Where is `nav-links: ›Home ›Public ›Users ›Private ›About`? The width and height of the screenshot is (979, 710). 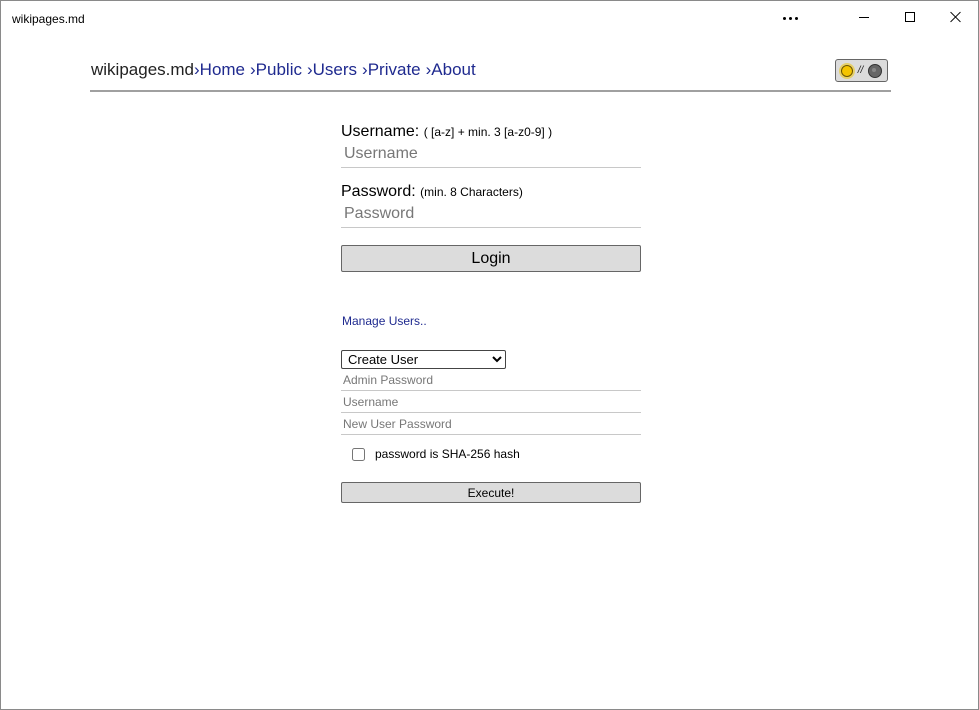 nav-links: ›Home ›Public ›Users ›Private ›About is located at coordinates (337, 70).